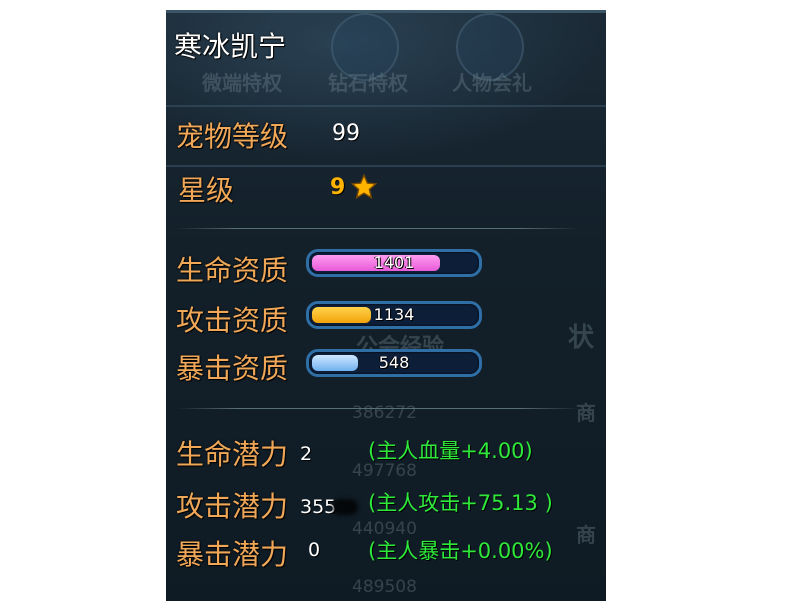 The height and width of the screenshot is (605, 803). I want to click on hp-potential-label: 生命潜力, so click(232, 454).